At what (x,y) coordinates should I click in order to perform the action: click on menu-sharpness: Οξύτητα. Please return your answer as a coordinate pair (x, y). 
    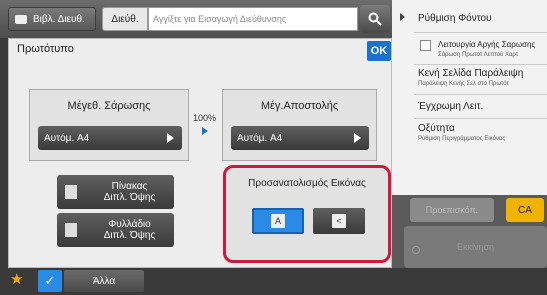
    Looking at the image, I should click on (436, 128).